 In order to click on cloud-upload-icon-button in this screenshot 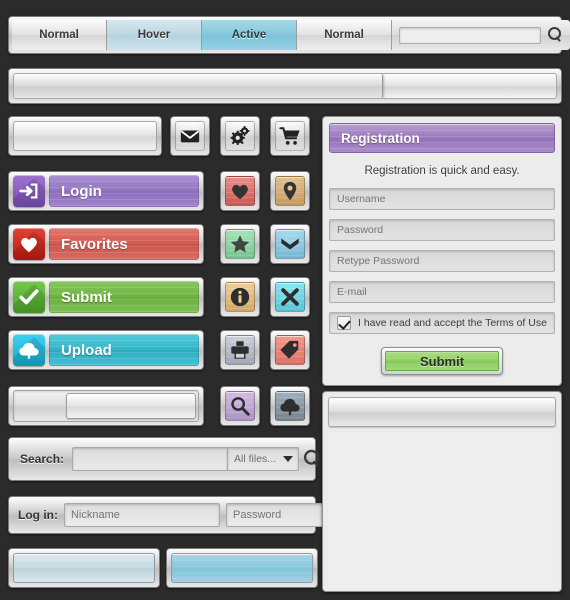, I will do `click(290, 406)`.